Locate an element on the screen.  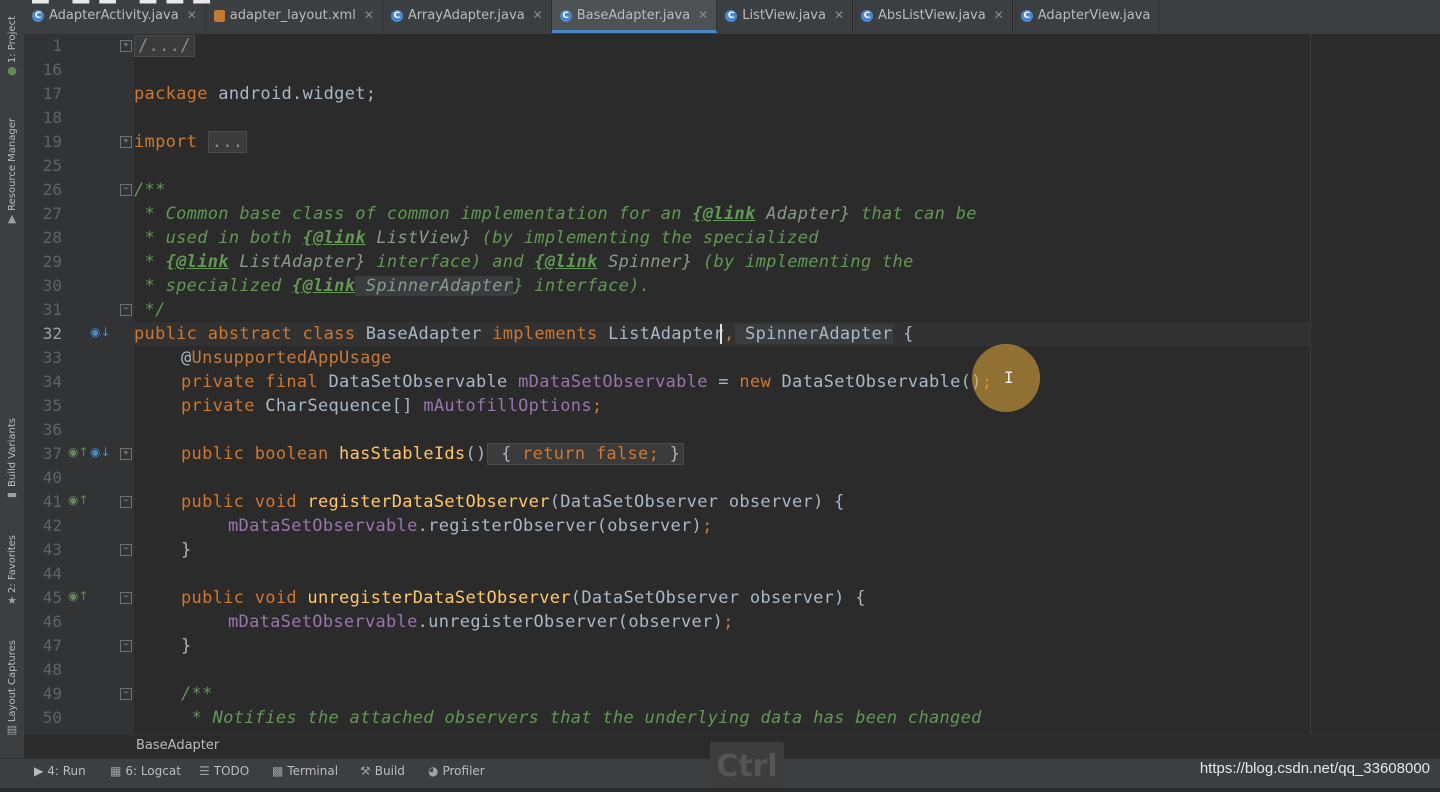
line-number: 19 is located at coordinates (52, 141).